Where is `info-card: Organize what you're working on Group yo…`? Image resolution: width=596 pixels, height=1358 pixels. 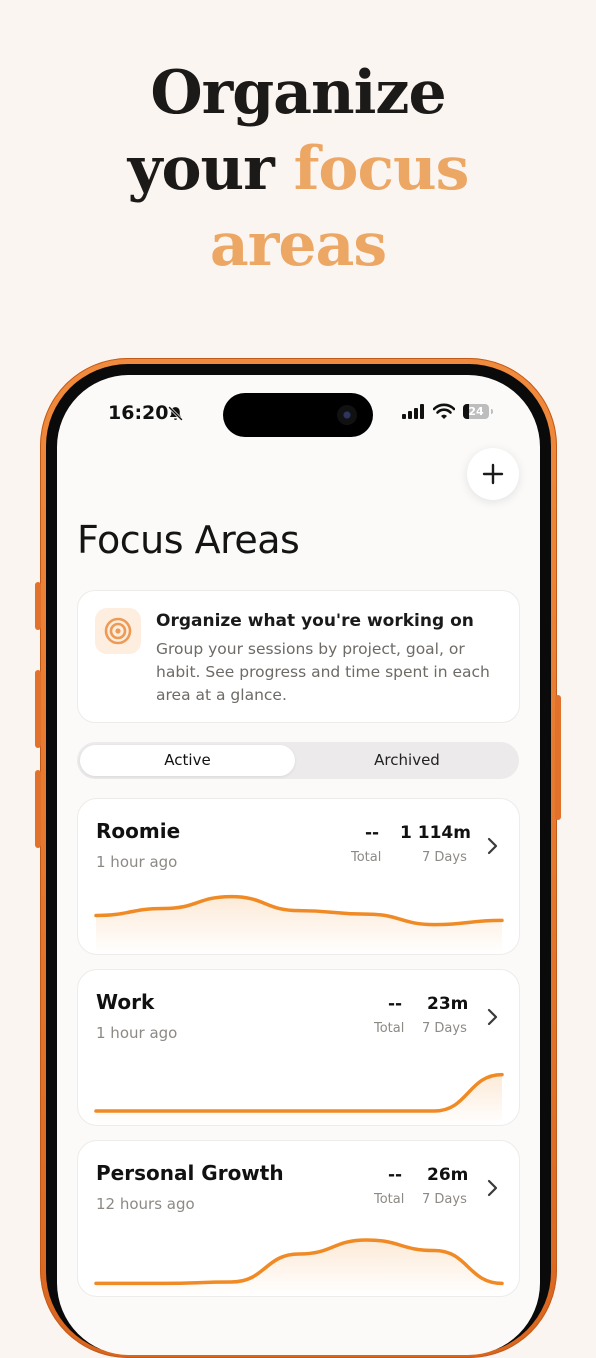
info-card: Organize what you're working on Group yo… is located at coordinates (298, 656).